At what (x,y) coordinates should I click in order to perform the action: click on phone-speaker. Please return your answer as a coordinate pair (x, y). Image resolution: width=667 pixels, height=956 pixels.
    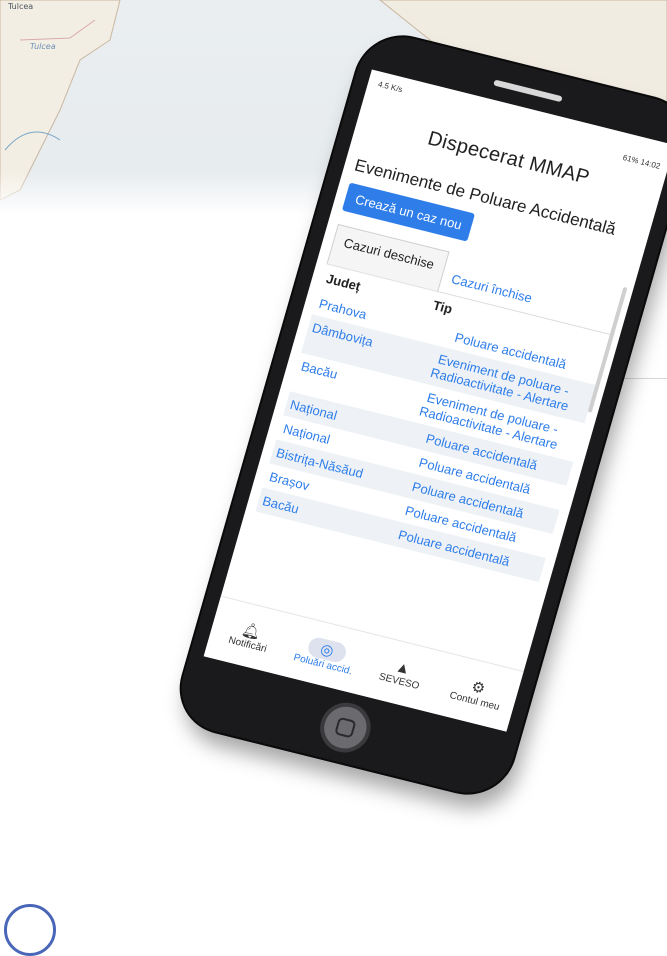
    Looking at the image, I should click on (528, 91).